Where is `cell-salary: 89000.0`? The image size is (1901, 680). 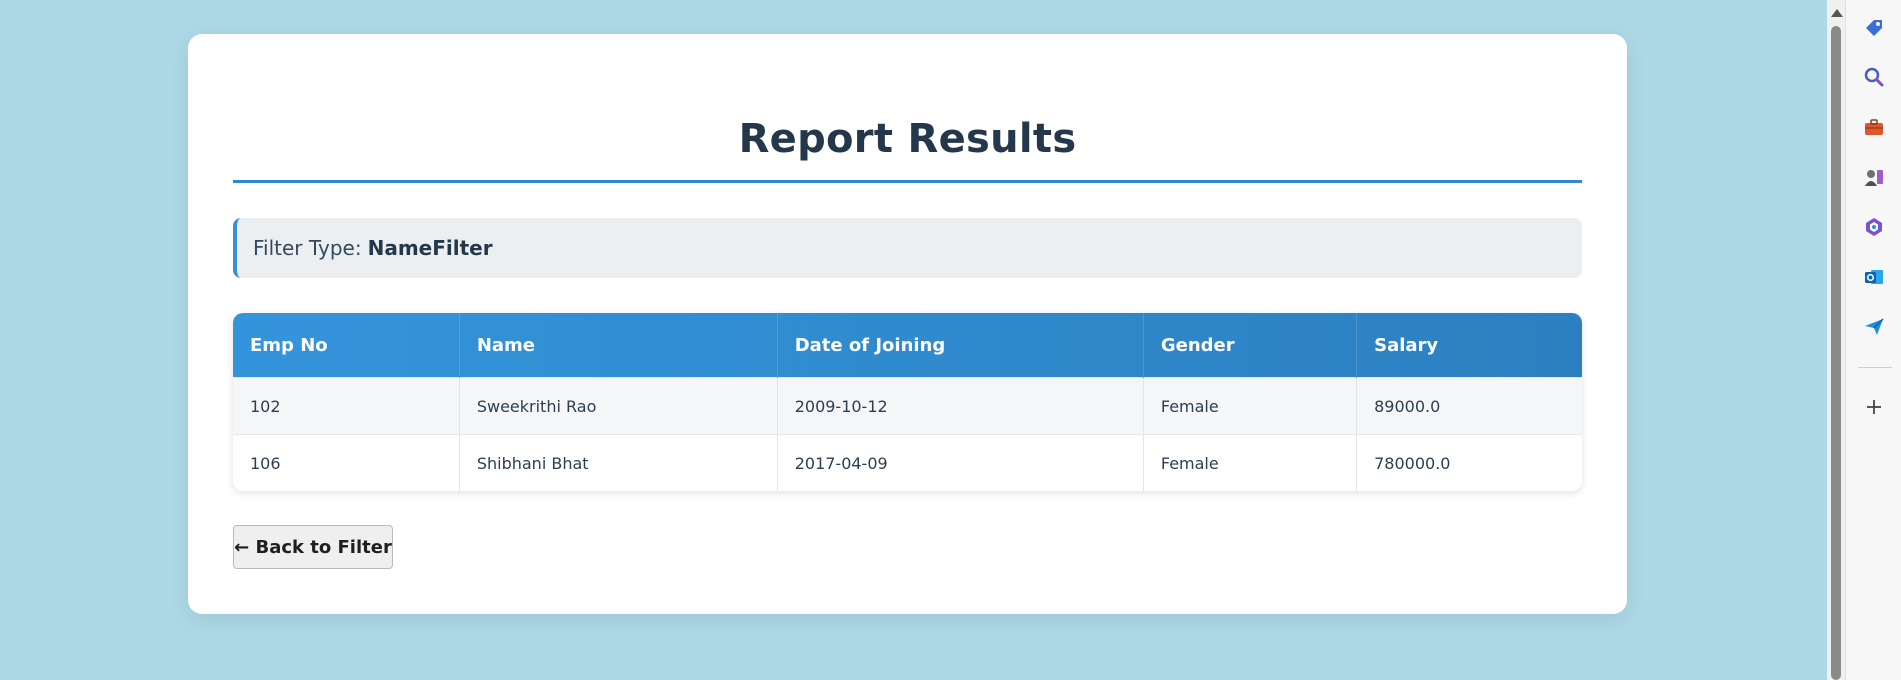 cell-salary: 89000.0 is located at coordinates (1469, 406).